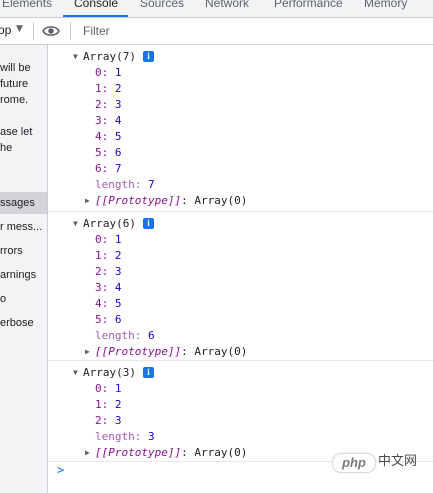 The height and width of the screenshot is (493, 433). Describe the element at coordinates (108, 168) in the screenshot. I see `array-entry: 6: 7` at that location.